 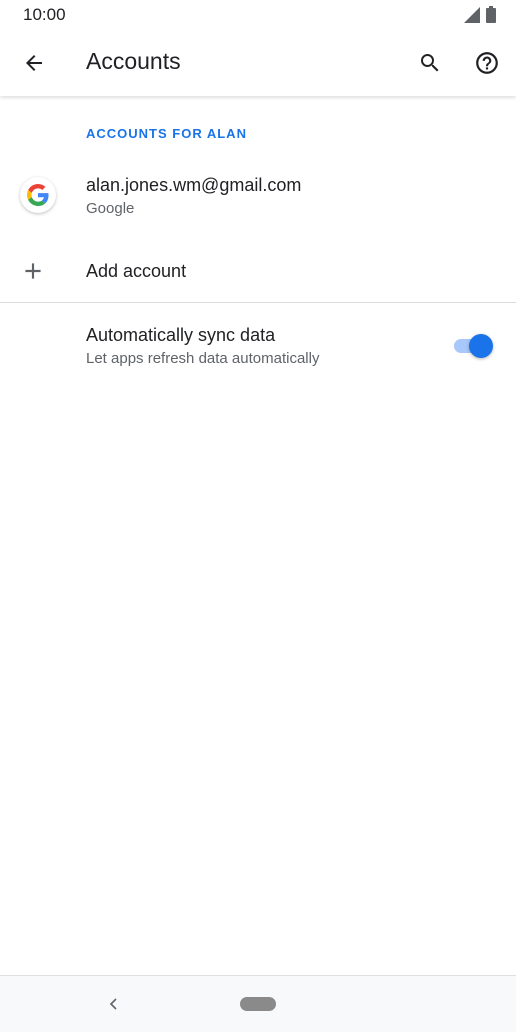 I want to click on help-button, so click(x=487, y=63).